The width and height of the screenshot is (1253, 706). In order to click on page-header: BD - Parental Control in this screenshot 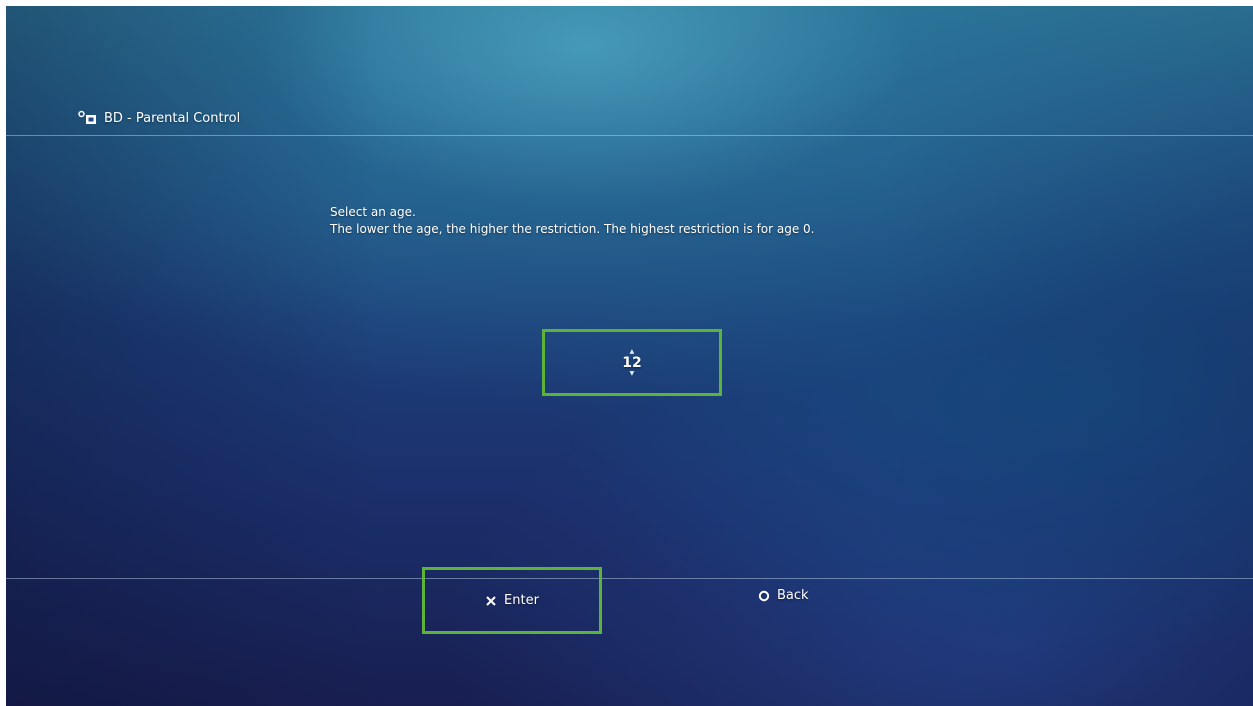, I will do `click(159, 118)`.